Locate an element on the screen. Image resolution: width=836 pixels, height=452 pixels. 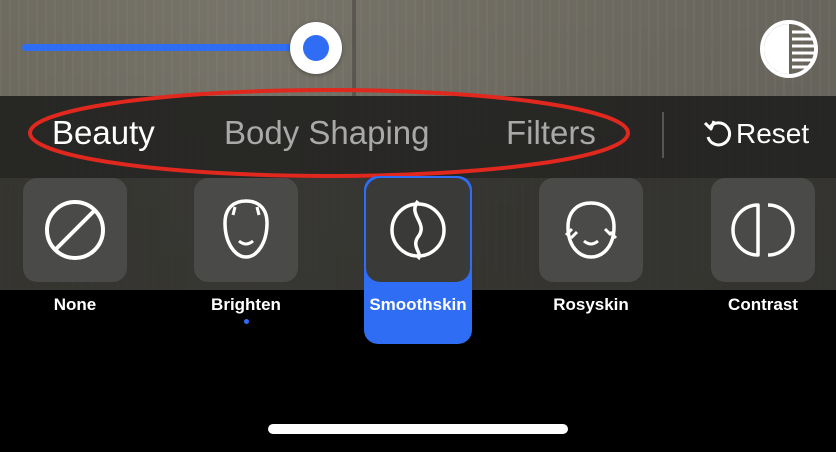
tab-beauty: Beauty is located at coordinates (103, 133).